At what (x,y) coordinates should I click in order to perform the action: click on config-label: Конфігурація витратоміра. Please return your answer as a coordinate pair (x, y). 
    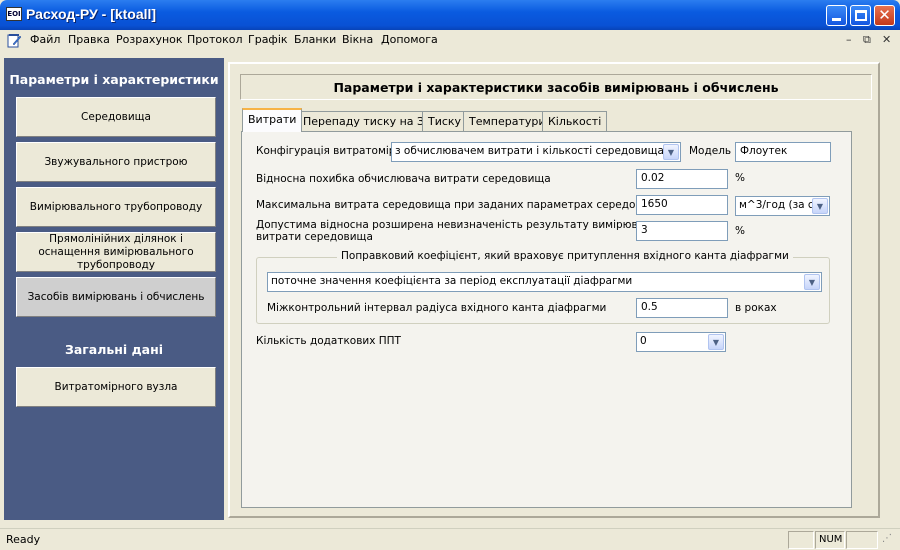
    Looking at the image, I should click on (329, 151).